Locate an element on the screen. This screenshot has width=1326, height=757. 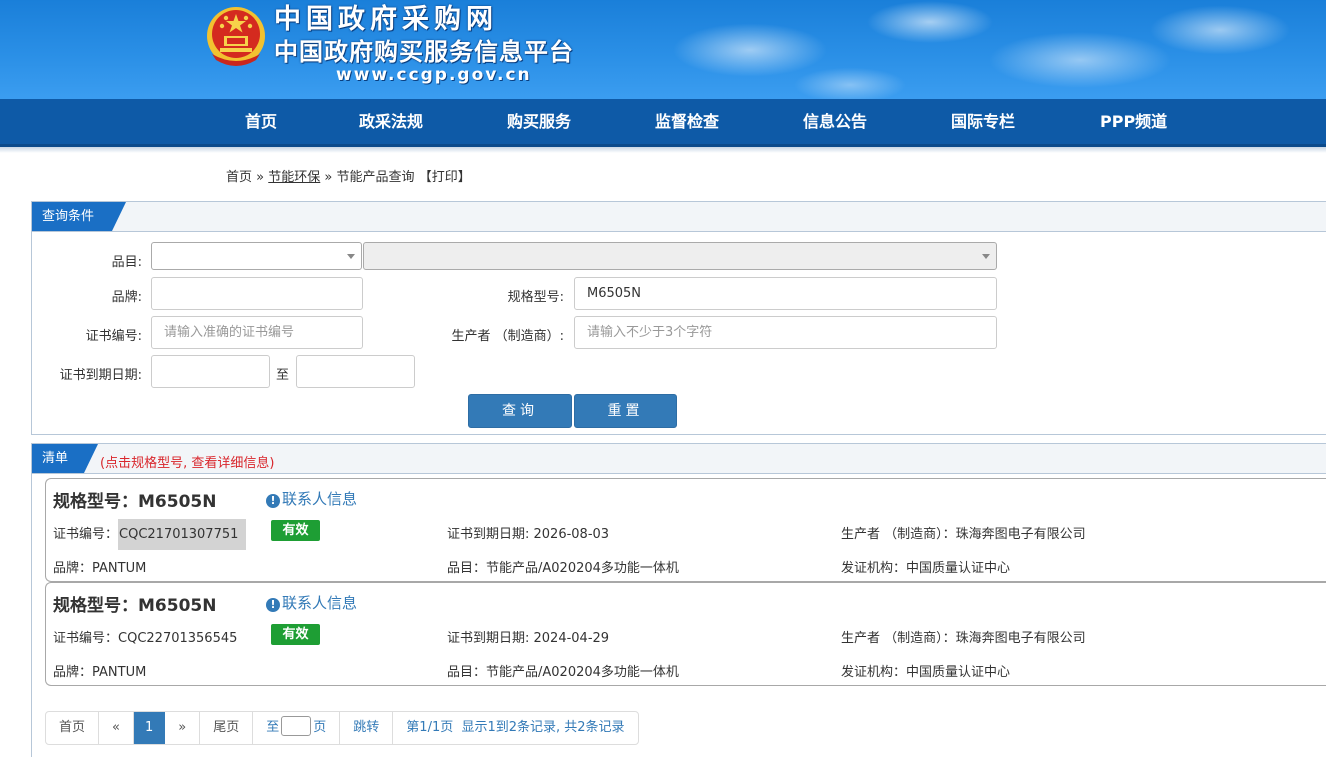
breadcrumb-current: 节能产品查询 is located at coordinates (375, 177).